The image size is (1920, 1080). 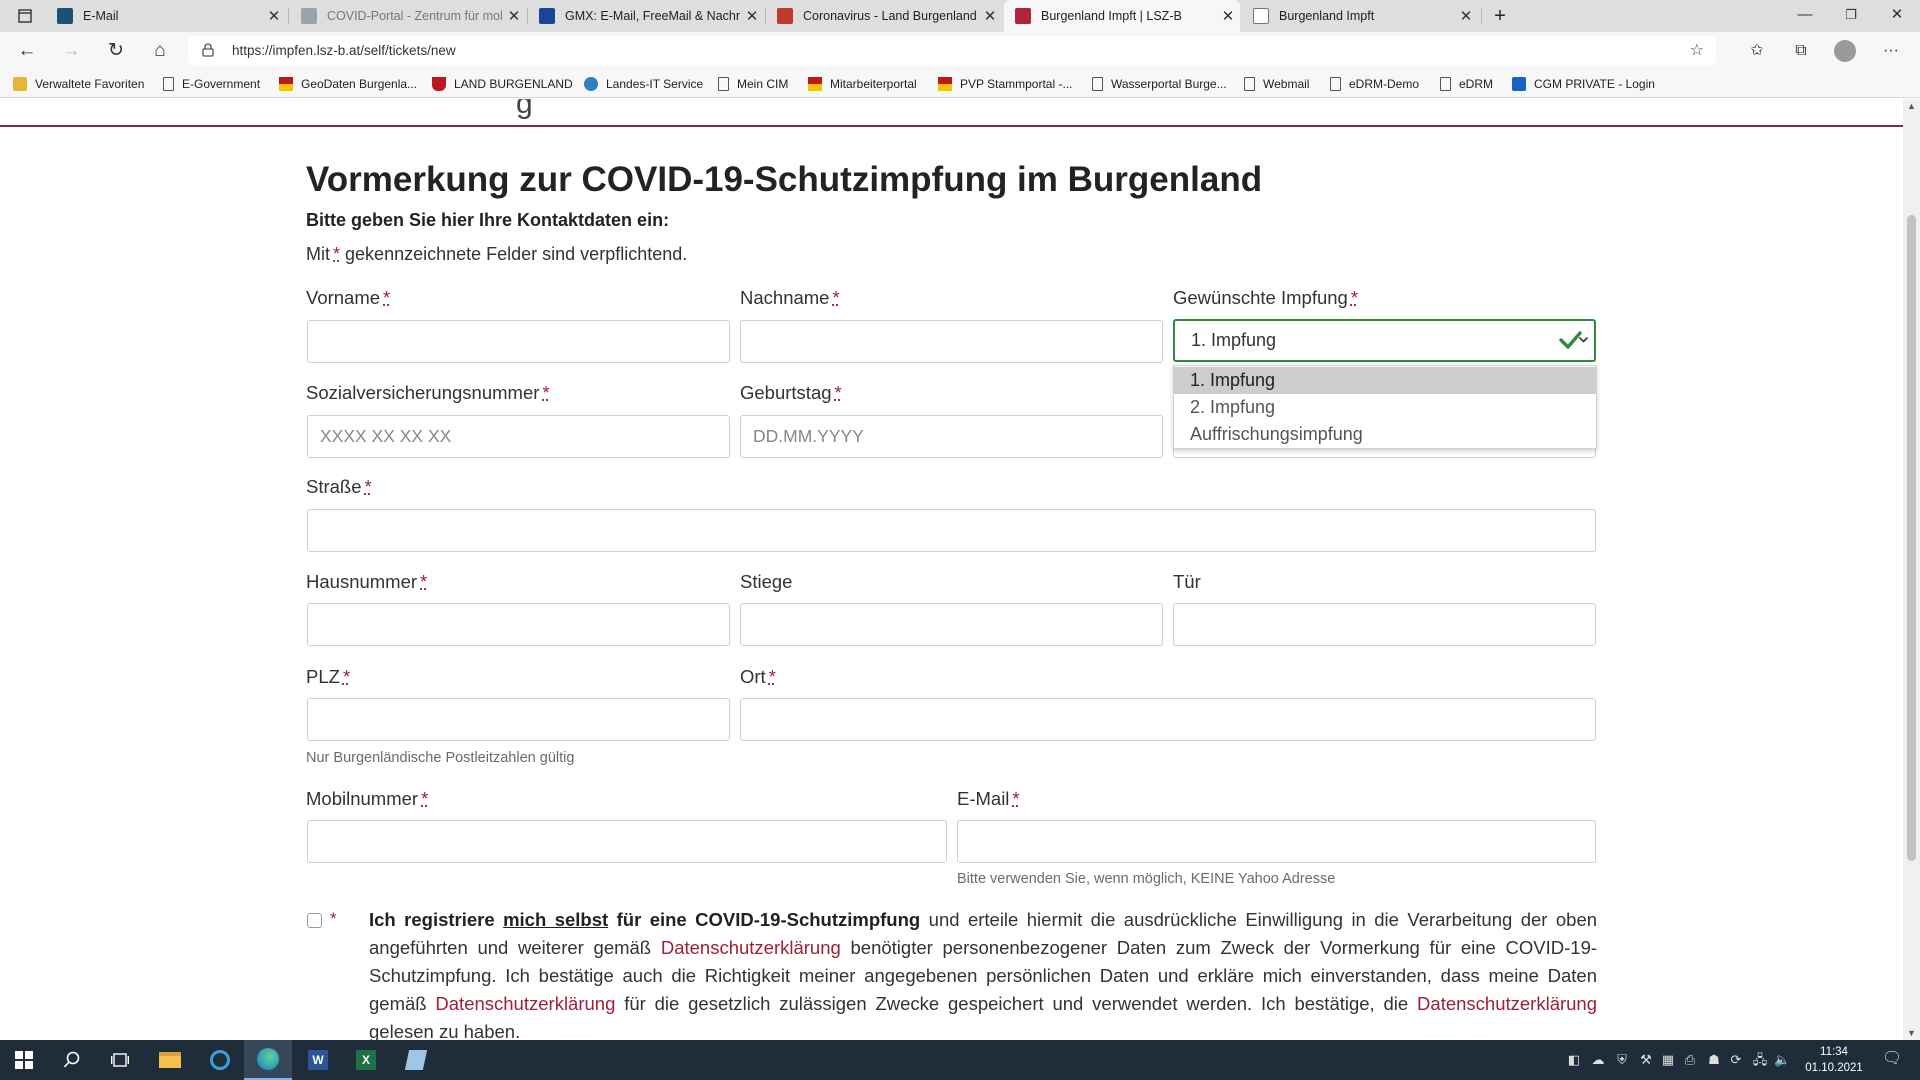 What do you see at coordinates (753, 84) in the screenshot?
I see `bookmark-mein-cim: Mein CIM` at bounding box center [753, 84].